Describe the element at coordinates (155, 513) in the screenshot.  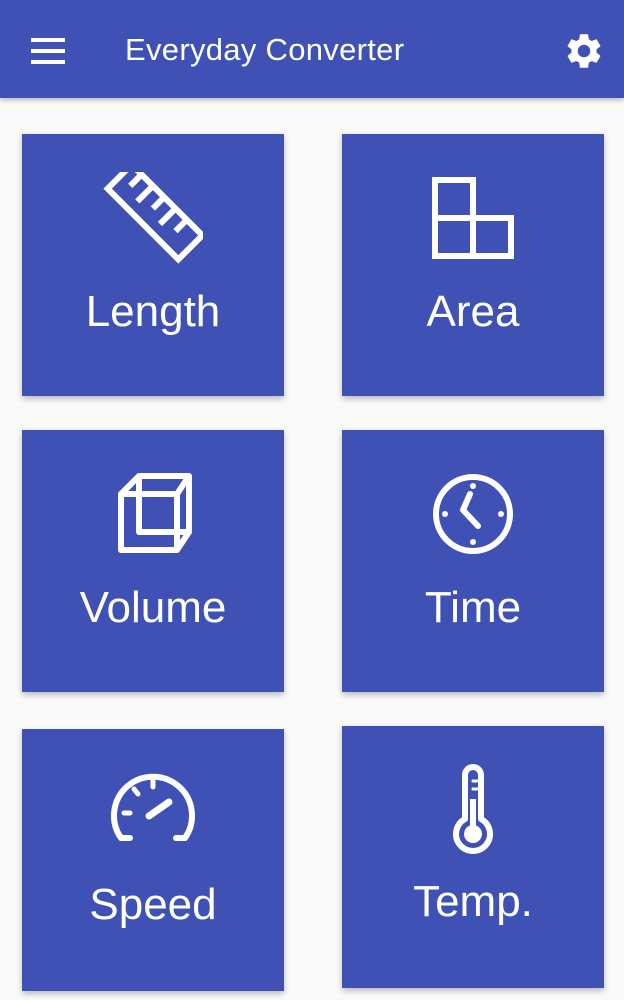
I see `cube-icon` at that location.